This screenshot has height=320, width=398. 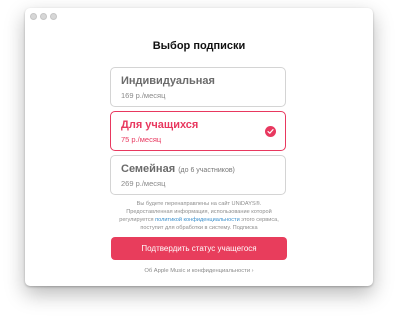 I want to click on title-bar, so click(x=199, y=16).